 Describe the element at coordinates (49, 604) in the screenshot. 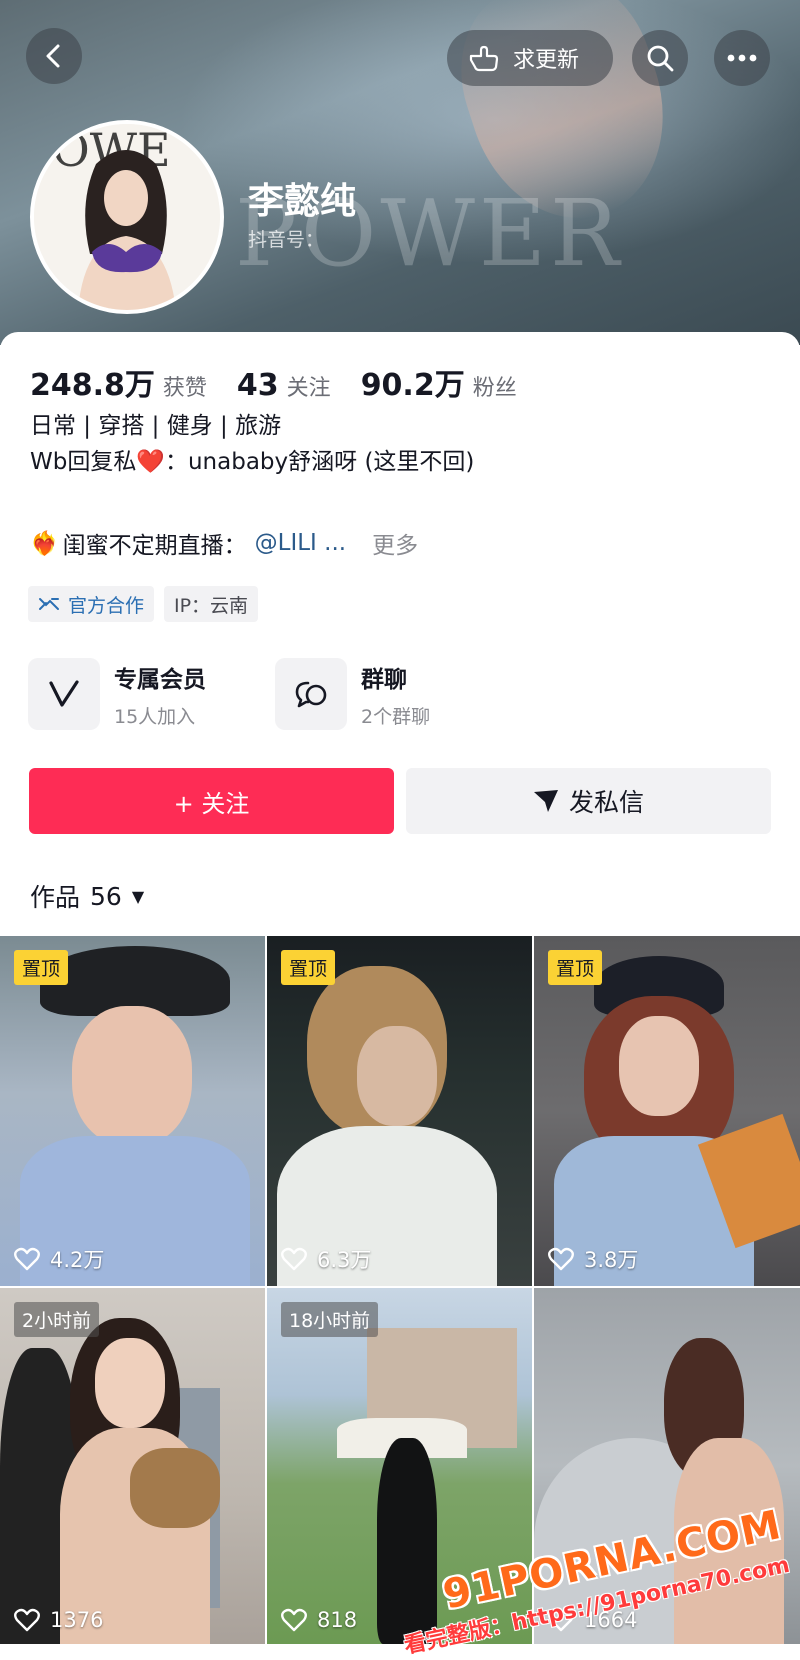

I see `handshake-icon` at that location.